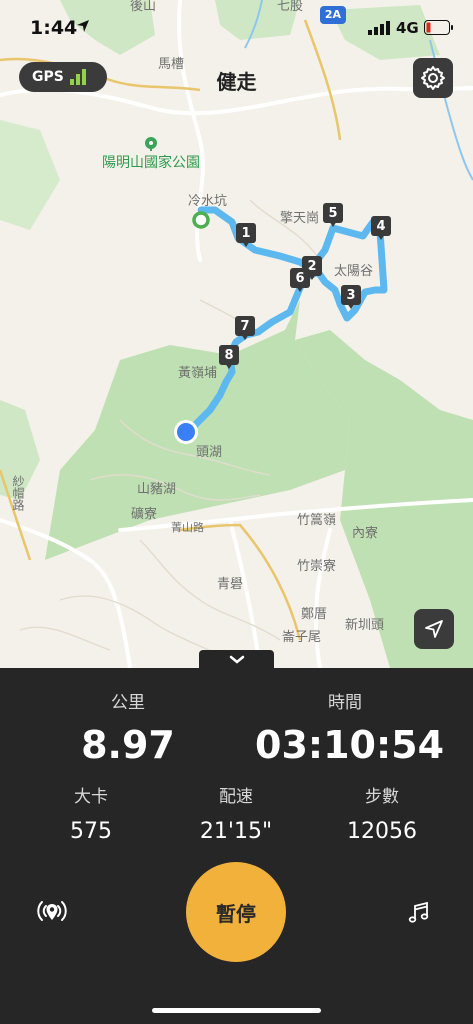  I want to click on collapse-panel-button, so click(236, 659).